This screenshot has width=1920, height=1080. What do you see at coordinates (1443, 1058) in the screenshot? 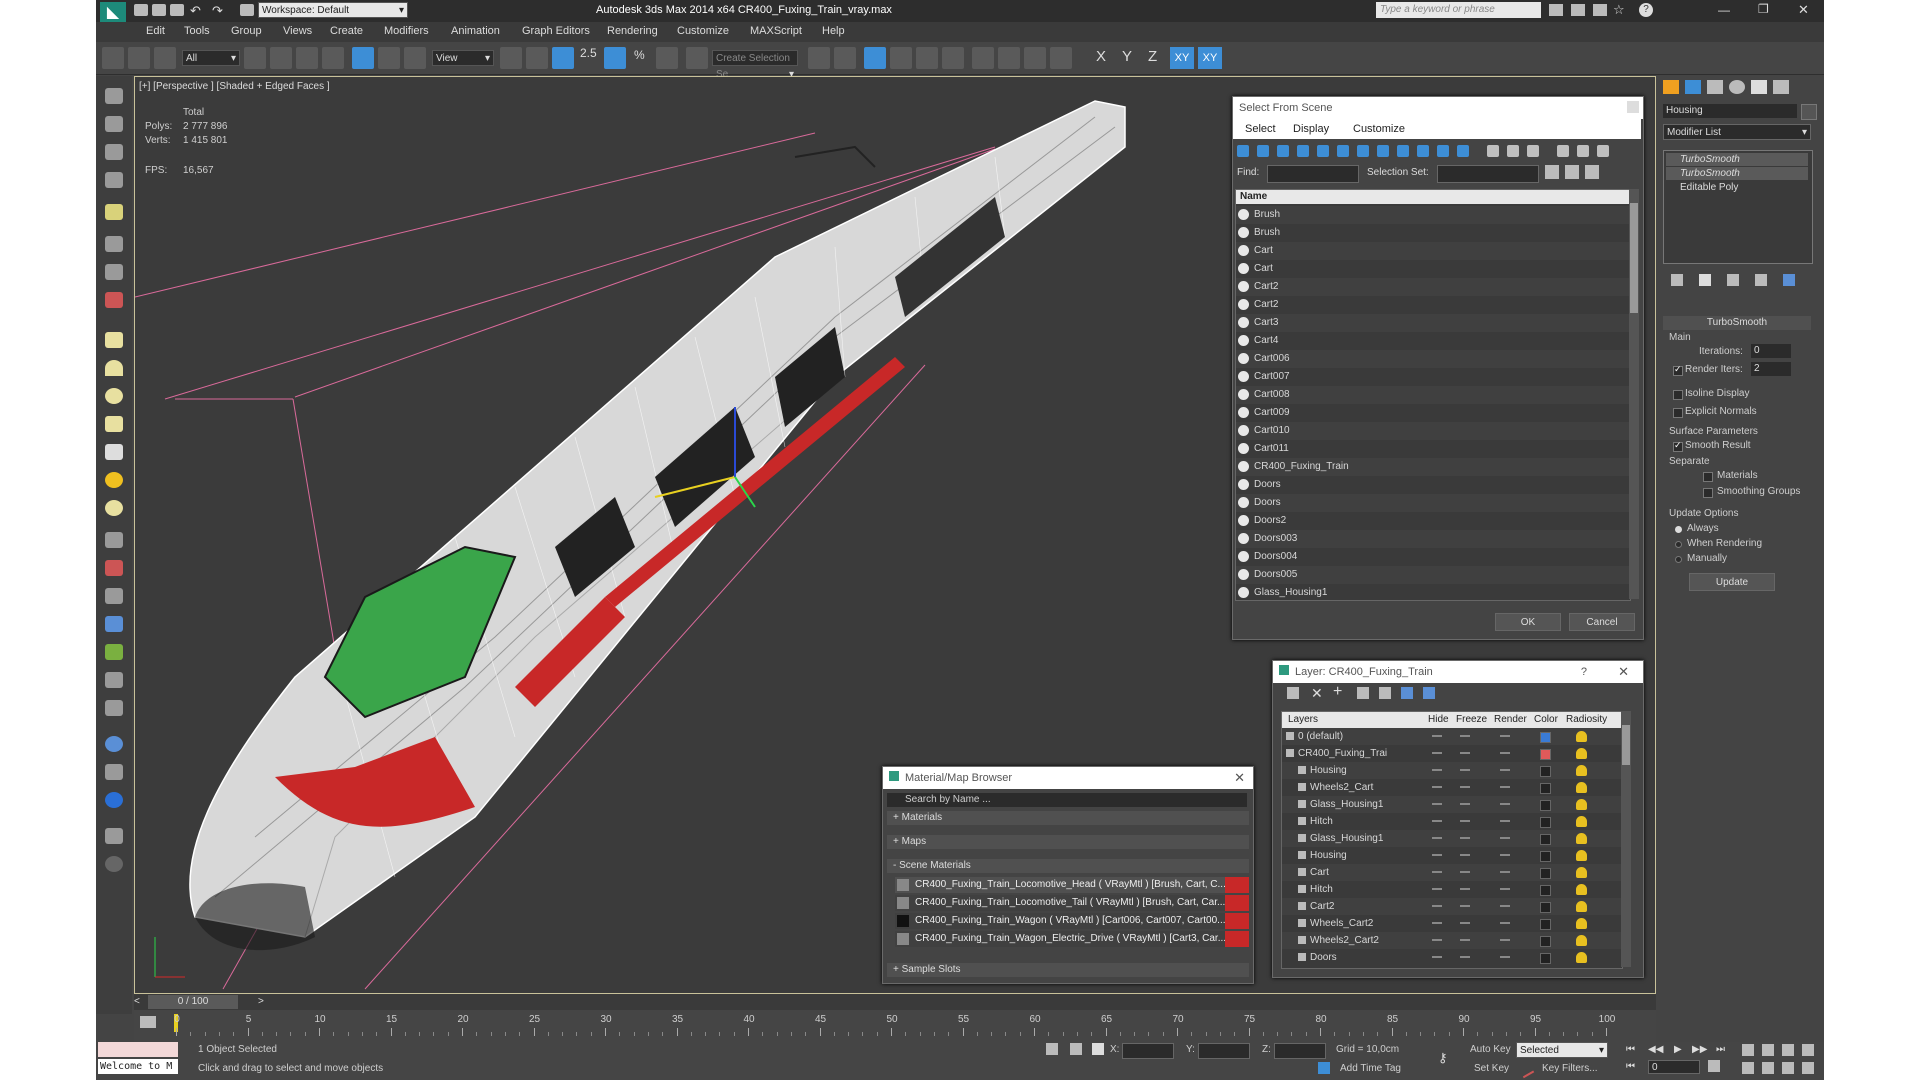
I see `key-icon: ⚷` at bounding box center [1443, 1058].